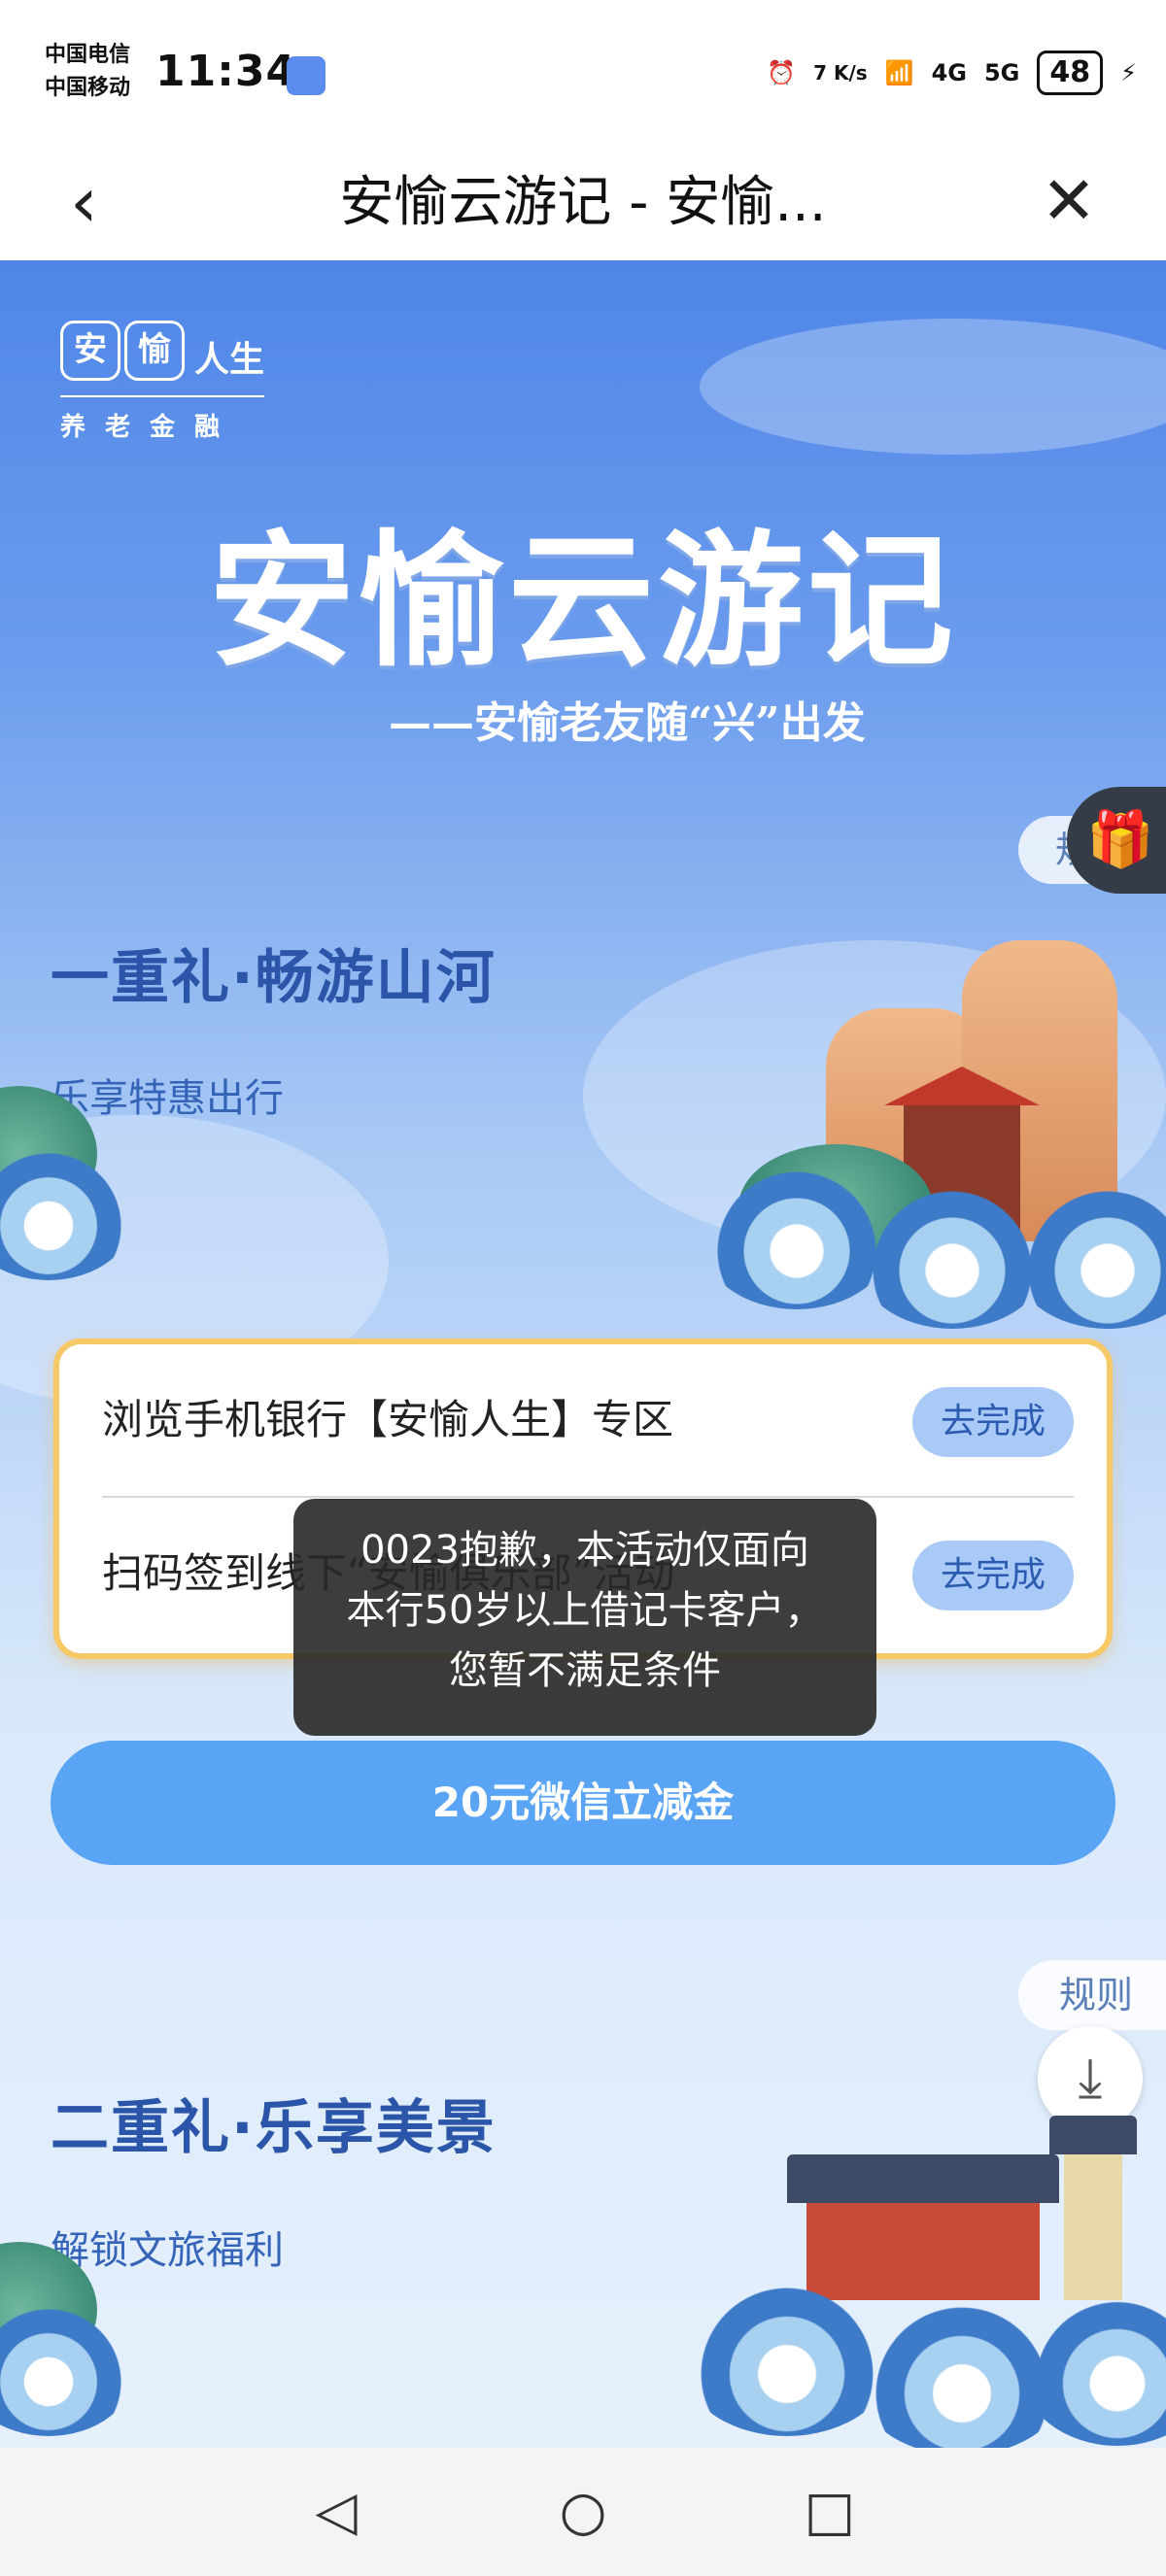 The image size is (1166, 2576). I want to click on task-row: 浏览手机银行【安愉人生】专区 去完成, so click(588, 1421).